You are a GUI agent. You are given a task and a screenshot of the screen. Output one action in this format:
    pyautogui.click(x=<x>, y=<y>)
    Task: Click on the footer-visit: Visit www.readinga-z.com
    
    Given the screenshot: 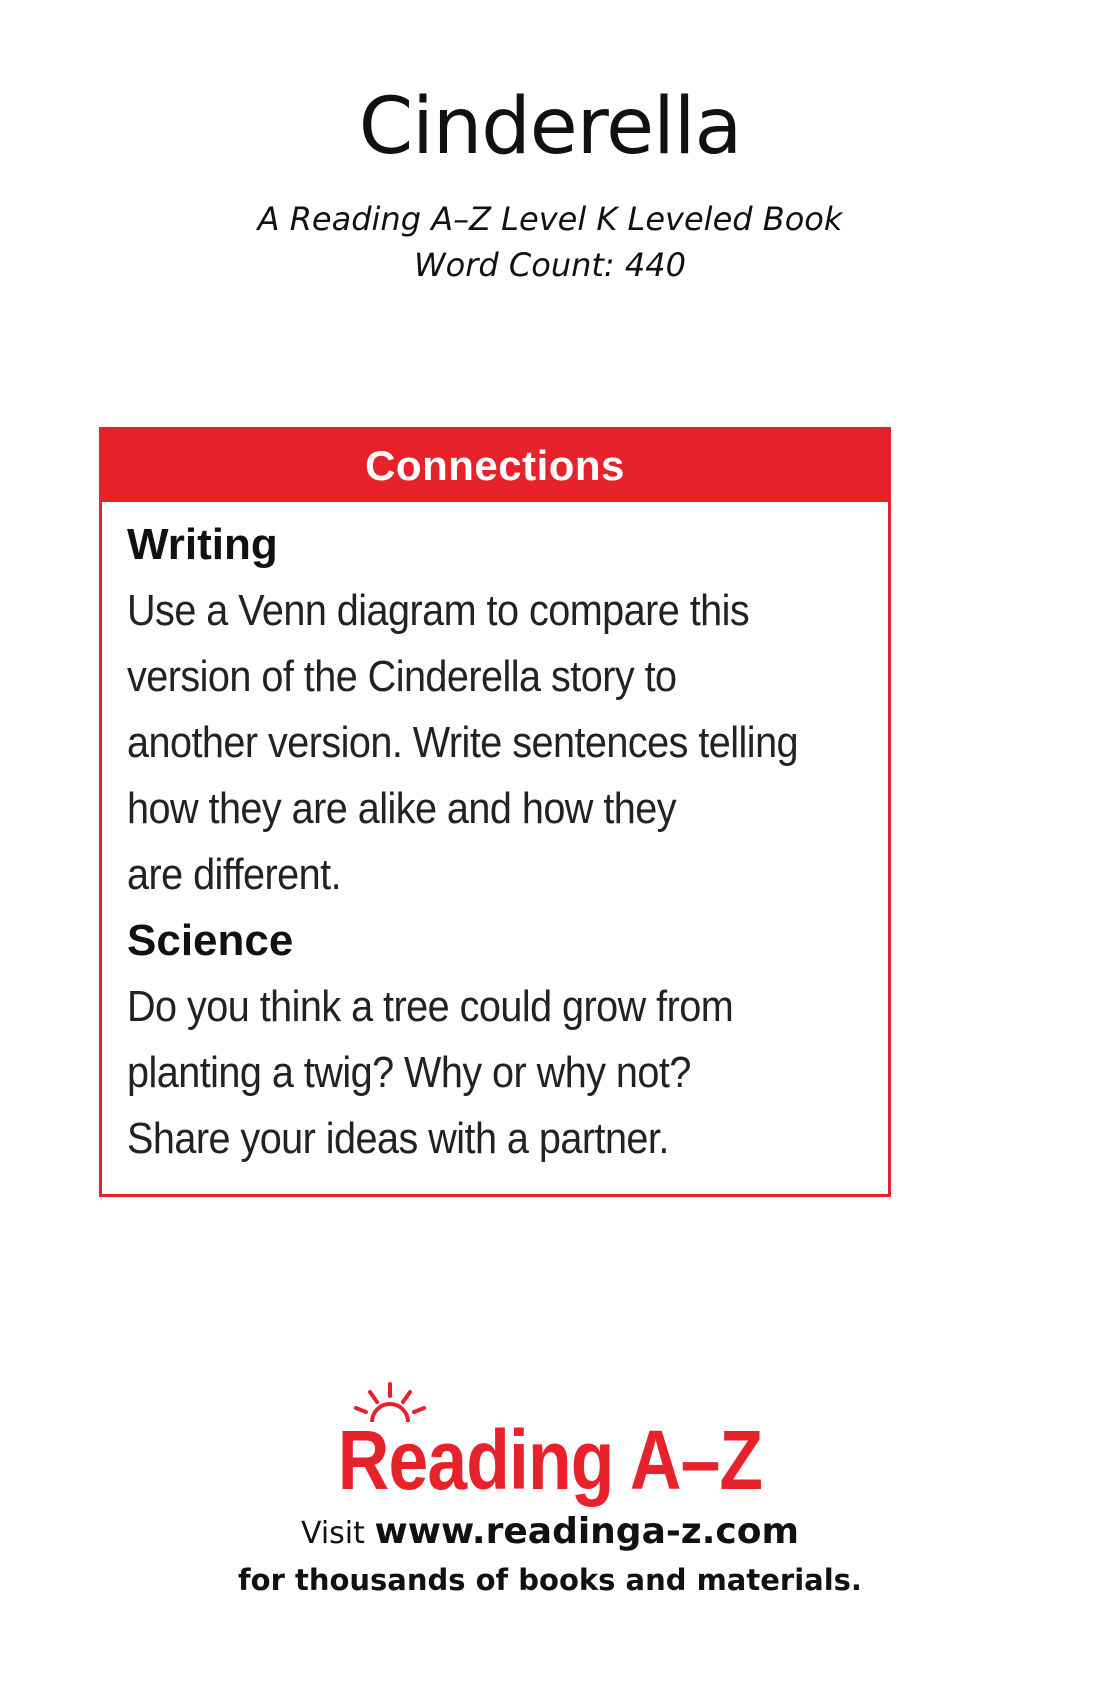 What is the action you would take?
    pyautogui.click(x=550, y=1533)
    